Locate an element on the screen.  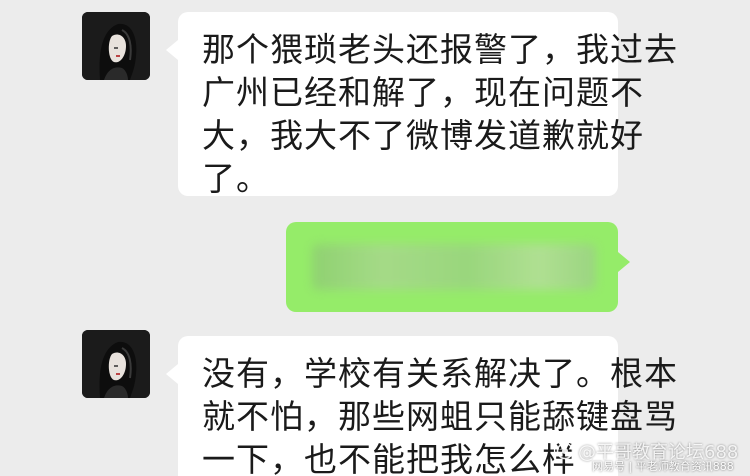
message-text-line: 一下，也不能把我怎么样 is located at coordinates (389, 458).